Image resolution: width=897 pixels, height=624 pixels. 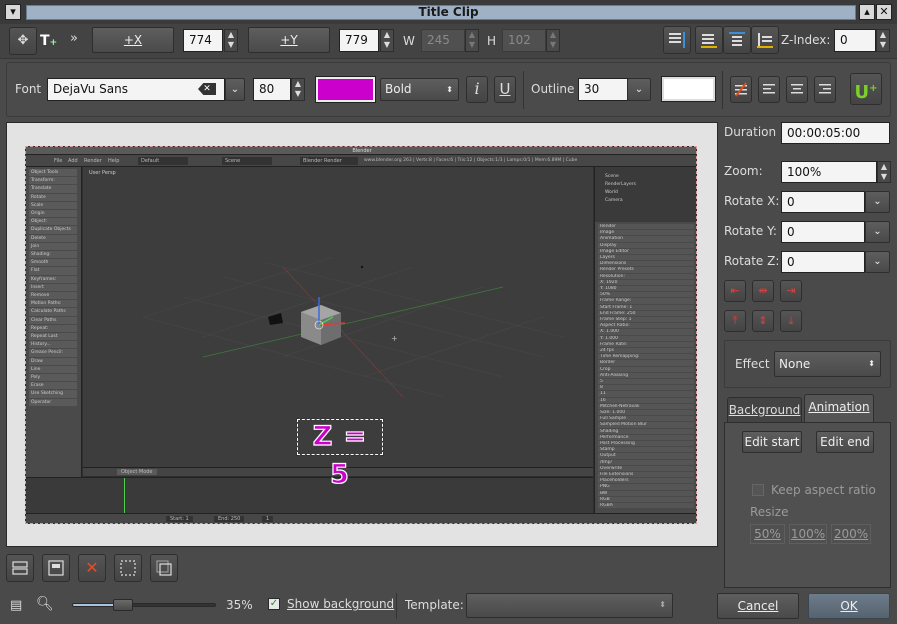 What do you see at coordinates (74, 38) in the screenshot?
I see `more-tools-icon: »` at bounding box center [74, 38].